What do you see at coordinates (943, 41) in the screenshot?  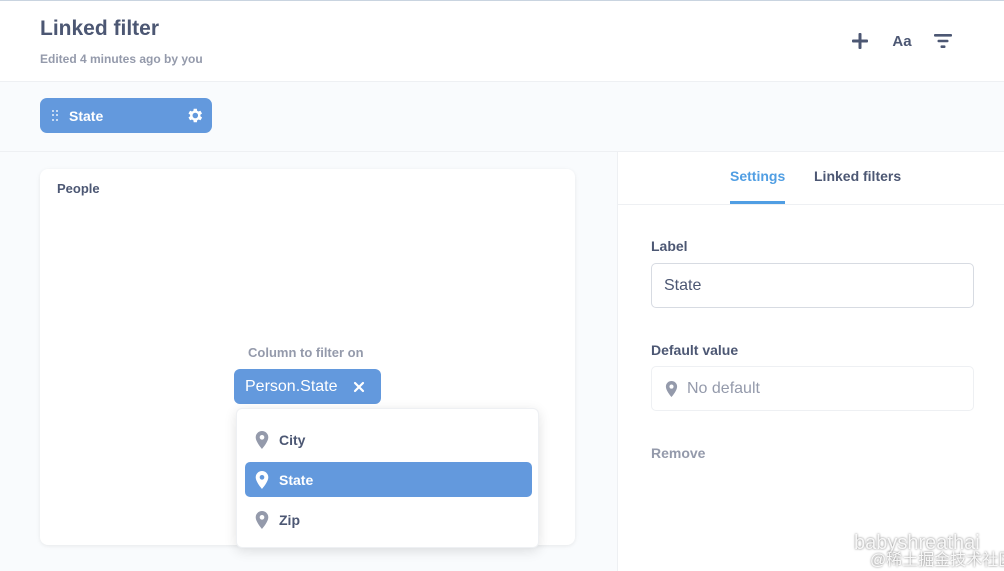 I see `filter-icon` at bounding box center [943, 41].